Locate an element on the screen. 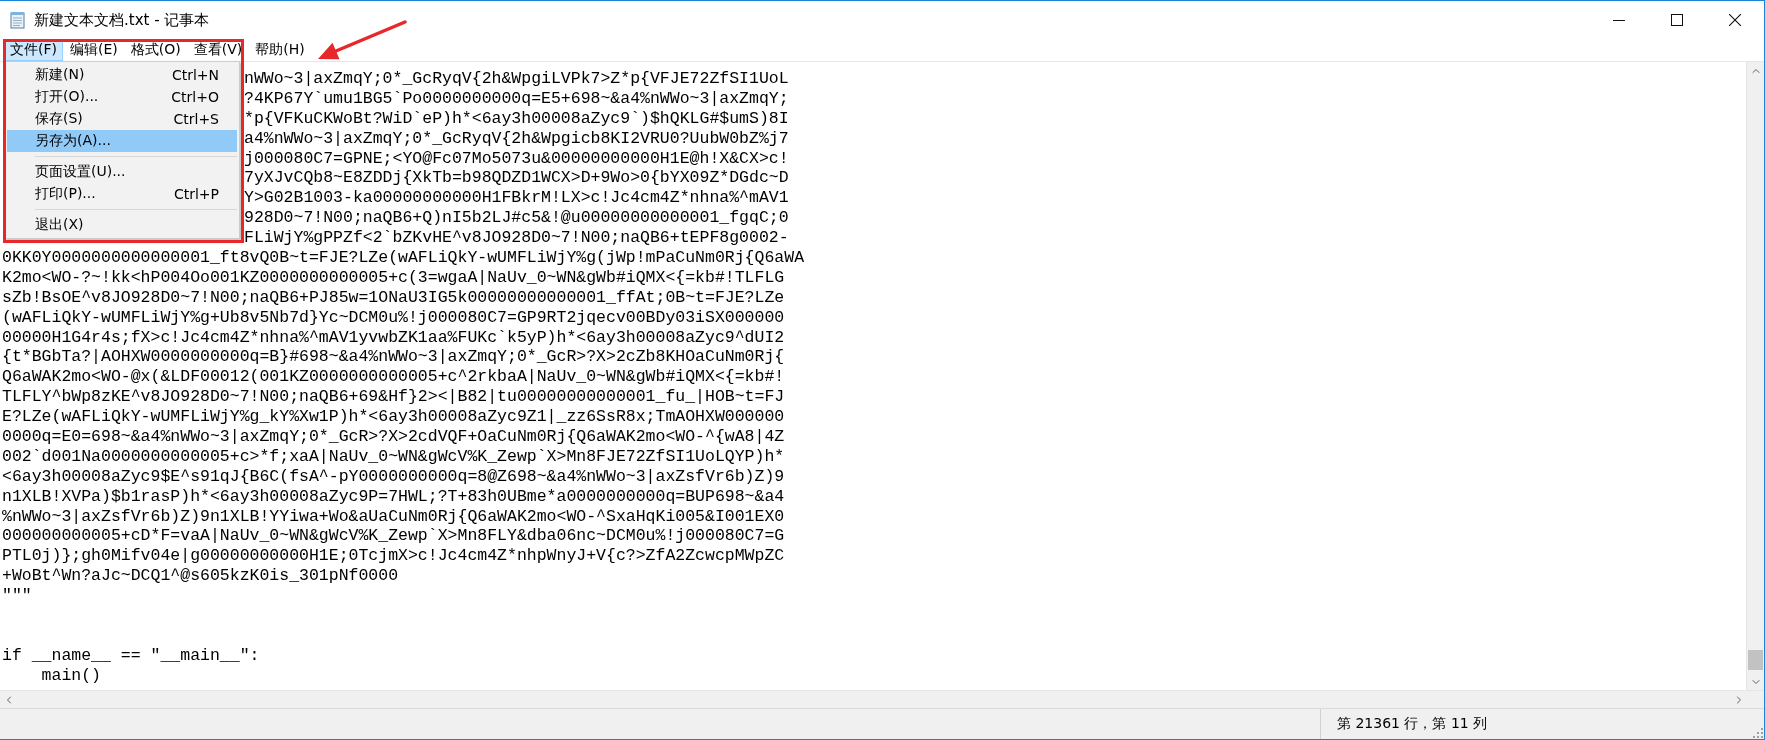 This screenshot has width=1765, height=740. code-line: +WoBt^Wn?aJc~DCQ1^@s605kzK0is_301pNf0000 is located at coordinates (200, 576).